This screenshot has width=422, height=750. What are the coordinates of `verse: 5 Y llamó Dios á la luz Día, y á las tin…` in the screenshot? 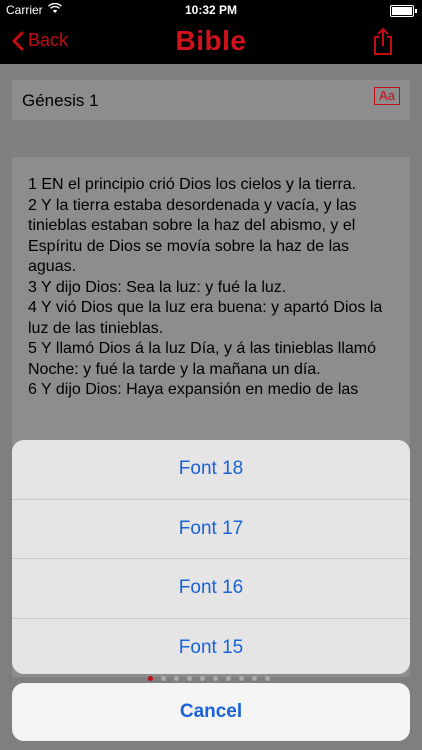 It's located at (202, 359).